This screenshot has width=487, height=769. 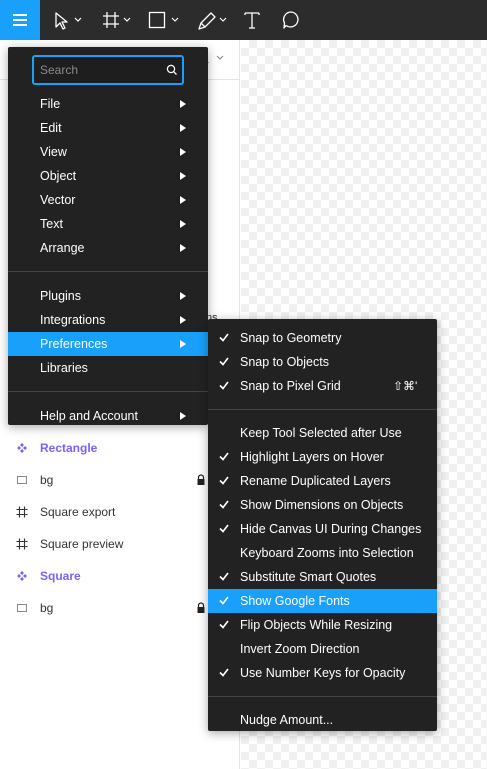 What do you see at coordinates (108, 320) in the screenshot?
I see `menu-item-integrations: Integrations` at bounding box center [108, 320].